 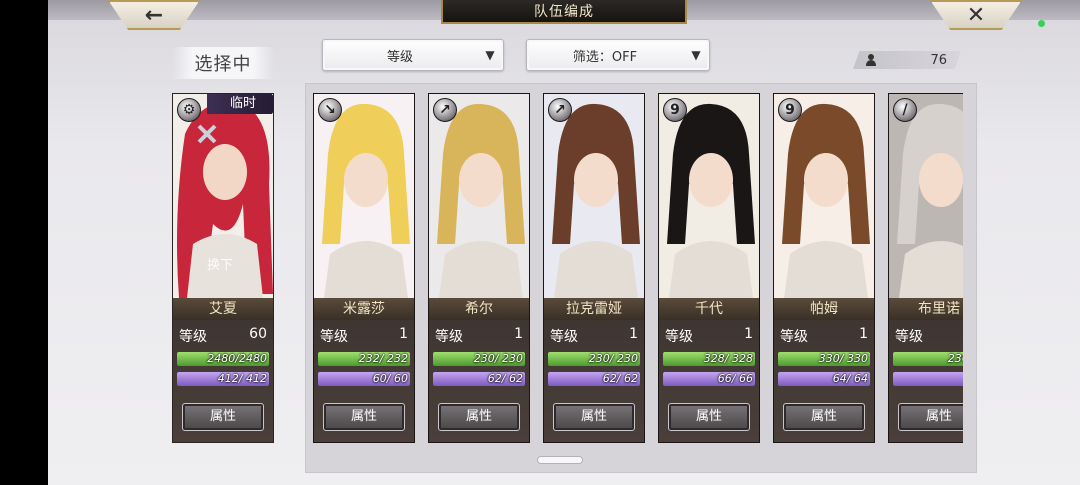 What do you see at coordinates (223, 335) in the screenshot?
I see `level-row: 等级 60` at bounding box center [223, 335].